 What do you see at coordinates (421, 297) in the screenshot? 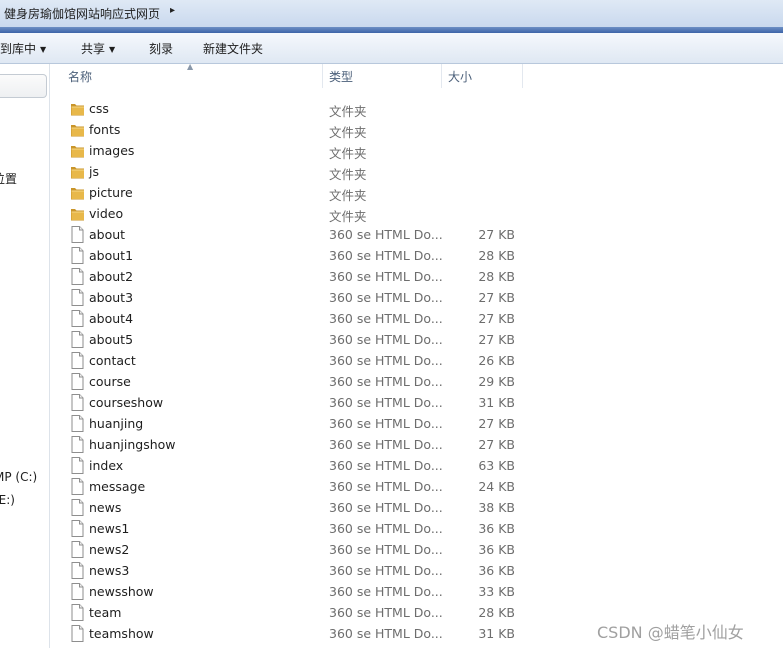
I see `file-row: about3 360 se HTML Do... 27 KB` at bounding box center [421, 297].